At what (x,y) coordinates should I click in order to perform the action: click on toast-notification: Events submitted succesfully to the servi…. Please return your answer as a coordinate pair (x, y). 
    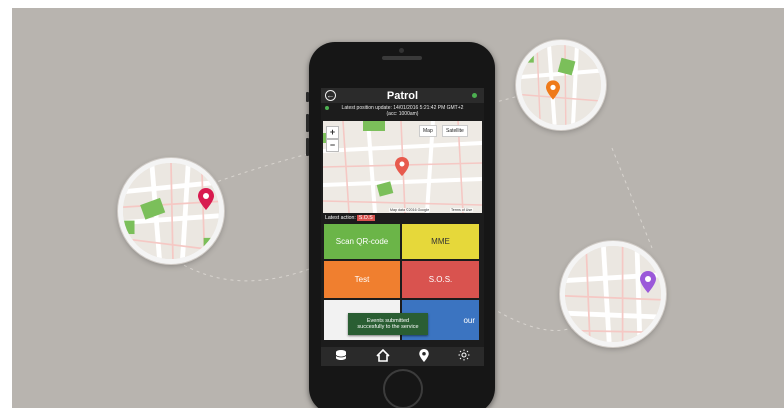
    Looking at the image, I should click on (388, 324).